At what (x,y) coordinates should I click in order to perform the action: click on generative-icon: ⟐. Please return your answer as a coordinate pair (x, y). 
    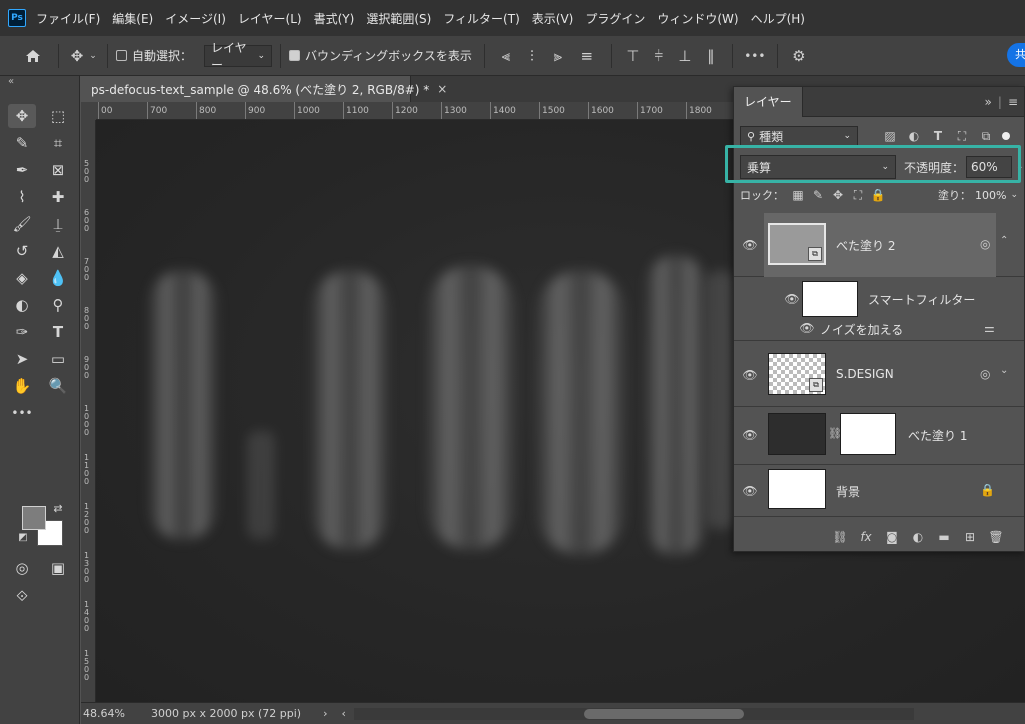
    Looking at the image, I should click on (22, 596).